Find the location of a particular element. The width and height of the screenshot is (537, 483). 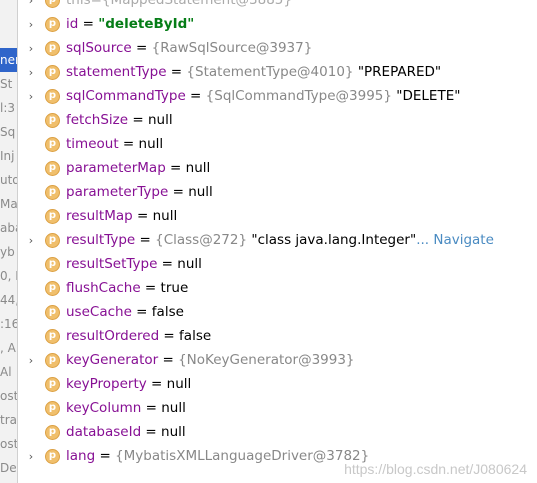

strip-fragment: aba is located at coordinates (8, 228).